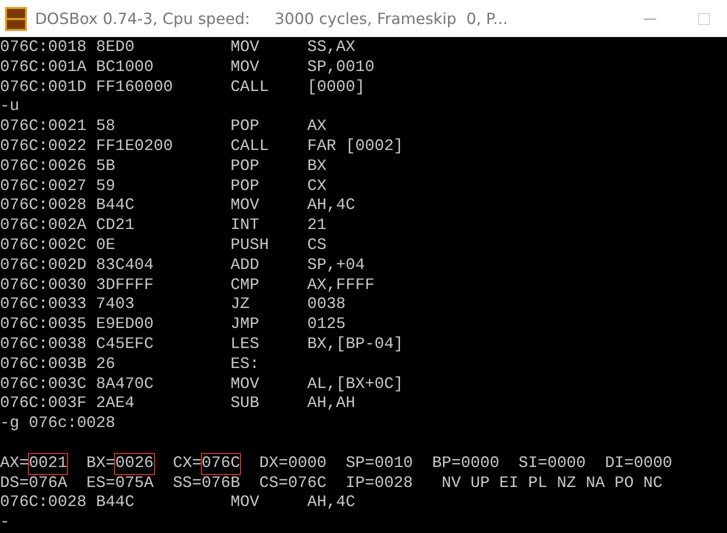 The height and width of the screenshot is (533, 727). Describe the element at coordinates (446, 464) in the screenshot. I see `register-name: BP=` at that location.